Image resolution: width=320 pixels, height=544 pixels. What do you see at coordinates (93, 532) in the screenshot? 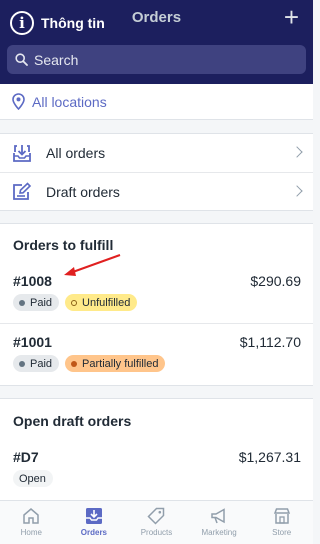
I see `tab-label: Orders` at bounding box center [93, 532].